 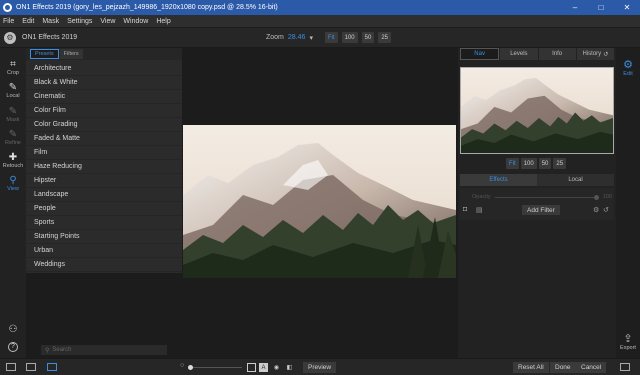 What do you see at coordinates (519, 54) in the screenshot?
I see `tab-levels: Levels` at bounding box center [519, 54].